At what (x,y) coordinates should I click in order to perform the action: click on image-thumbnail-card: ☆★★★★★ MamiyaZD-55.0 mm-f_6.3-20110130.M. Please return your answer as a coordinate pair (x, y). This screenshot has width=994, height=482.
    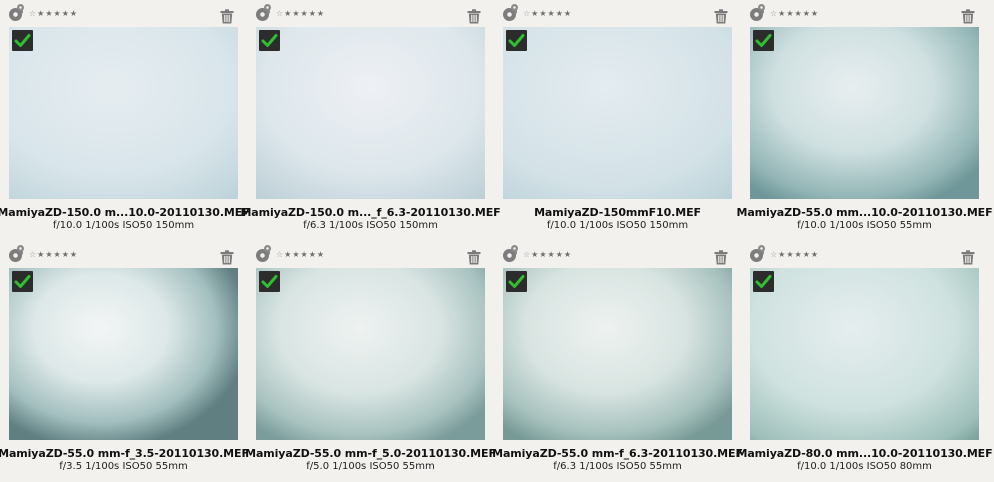
    Looking at the image, I should click on (617, 361).